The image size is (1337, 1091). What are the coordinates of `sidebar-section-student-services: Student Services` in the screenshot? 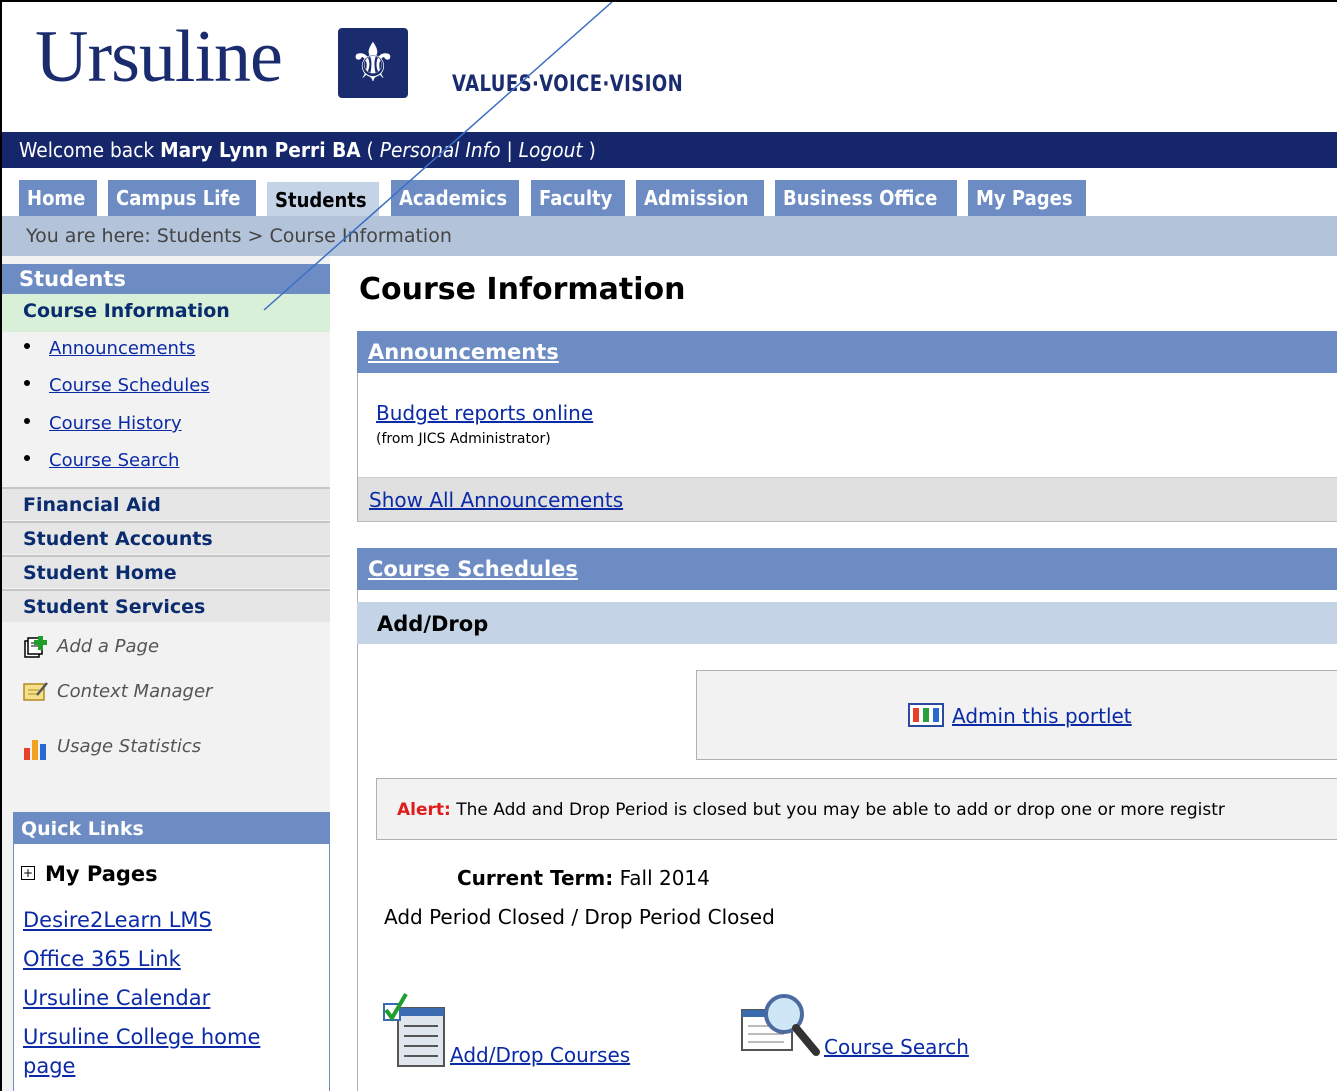 It's located at (166, 605).